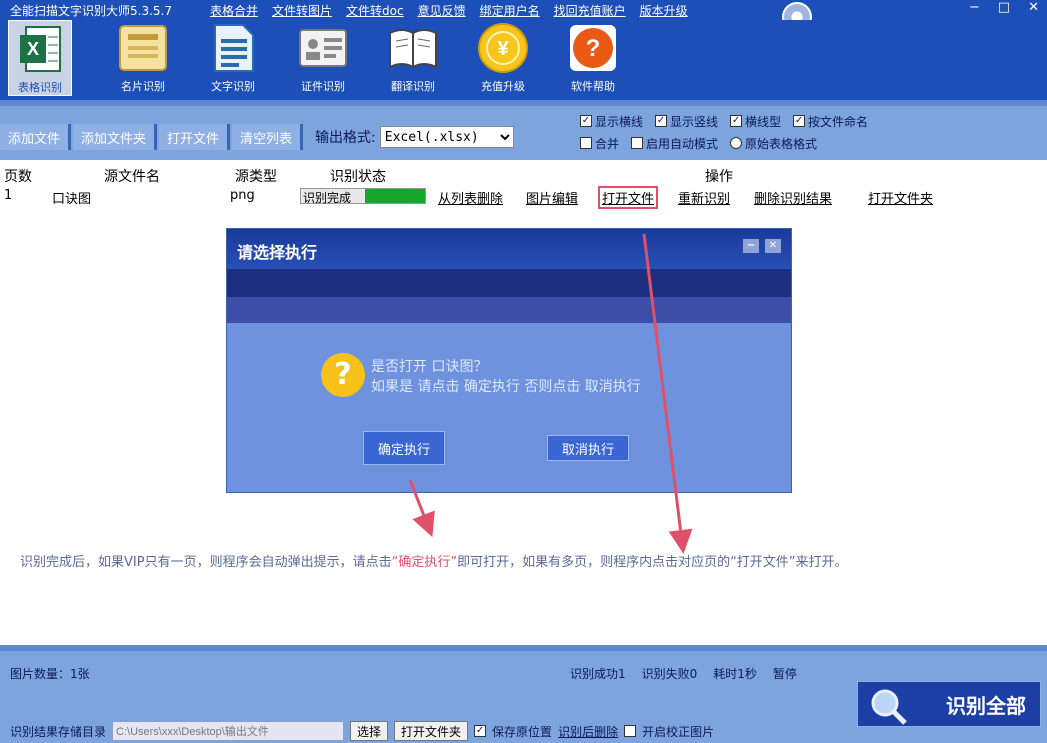  Describe the element at coordinates (523, 174) in the screenshot. I see `table-header: 页数 源文件名 源类型 识别状态 操作` at that location.